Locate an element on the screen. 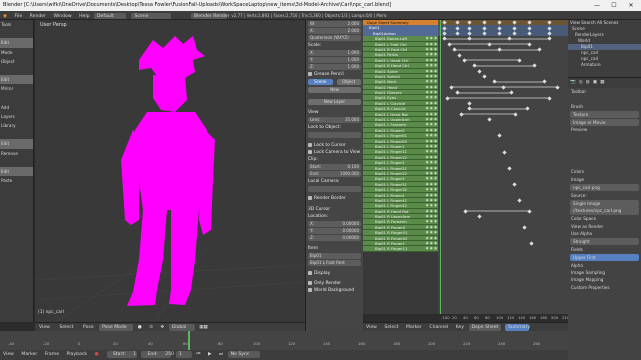 Image resolution: width=641 pixels, height=360 pixels. end-frame-field: End: 250 is located at coordinates (157, 354).